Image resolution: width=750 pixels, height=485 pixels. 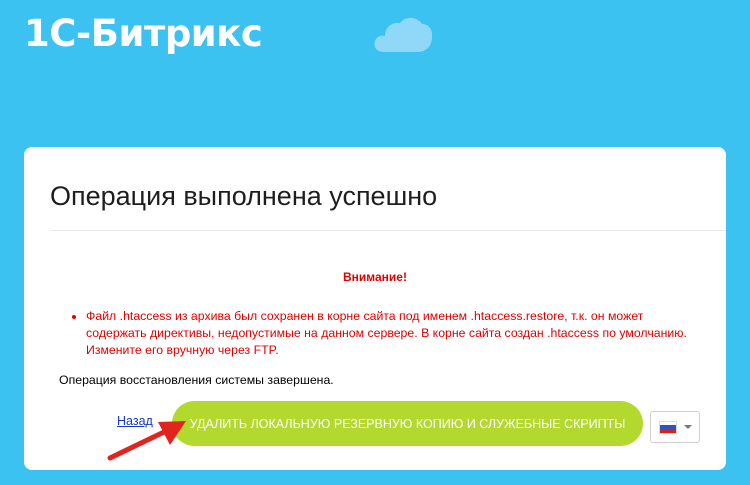 What do you see at coordinates (403, 35) in the screenshot?
I see `cloud-icon` at bounding box center [403, 35].